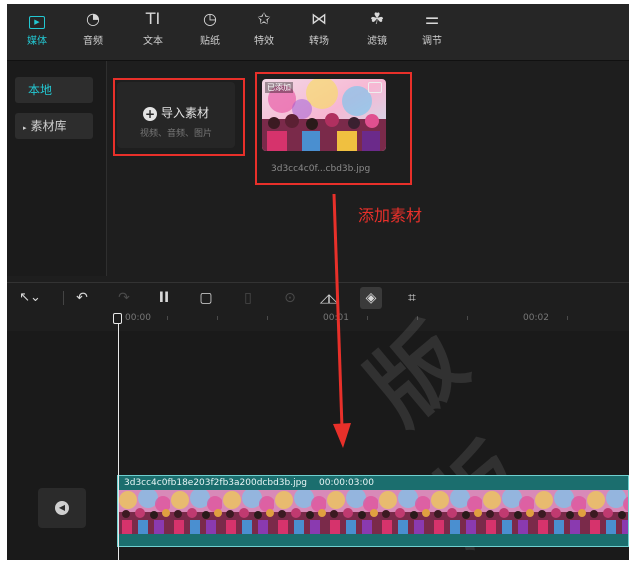  Describe the element at coordinates (153, 41) in the screenshot. I see `tab-label: 文本` at that location.